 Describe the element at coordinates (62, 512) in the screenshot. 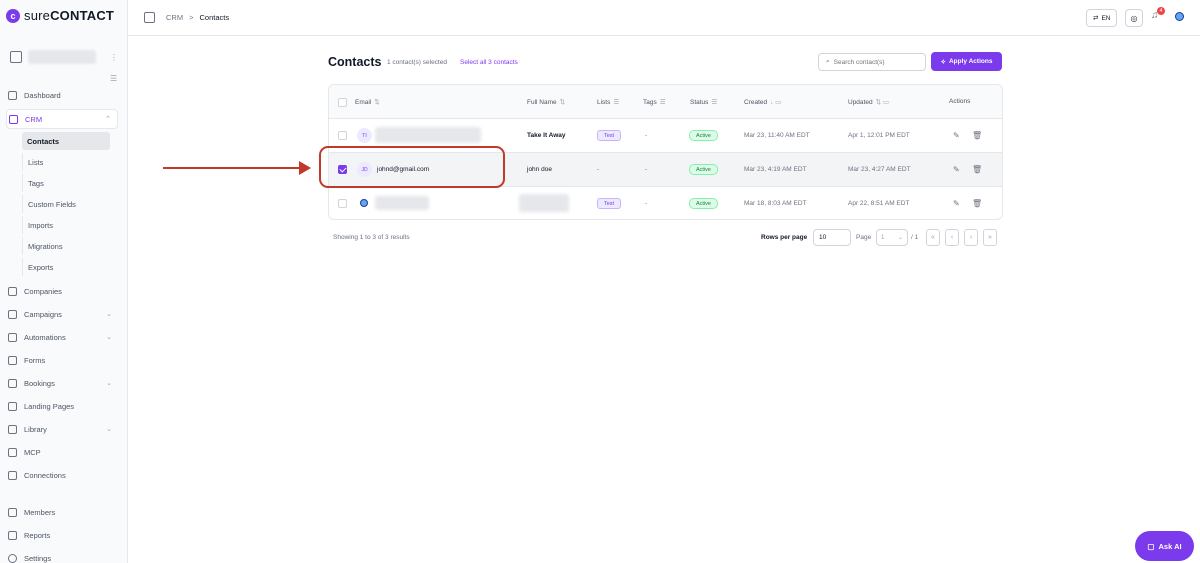

I see `sidebar-item-members: Members` at that location.